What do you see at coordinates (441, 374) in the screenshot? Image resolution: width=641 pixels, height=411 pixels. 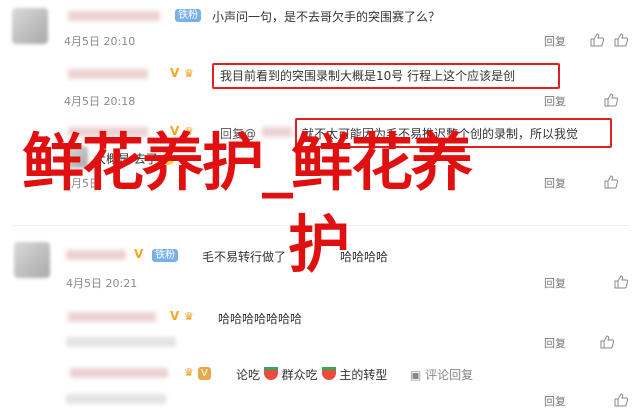 I see `comment-reply-link: ▣ 评论回复` at bounding box center [441, 374].